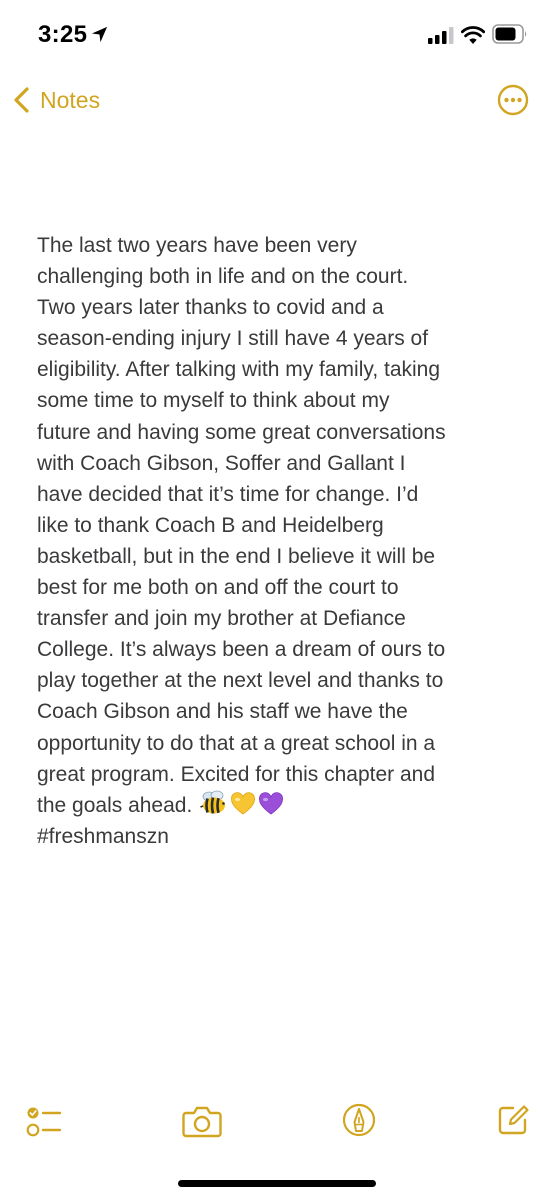 Image resolution: width=554 pixels, height=1200 pixels. I want to click on location-arrow-icon, so click(99, 34).